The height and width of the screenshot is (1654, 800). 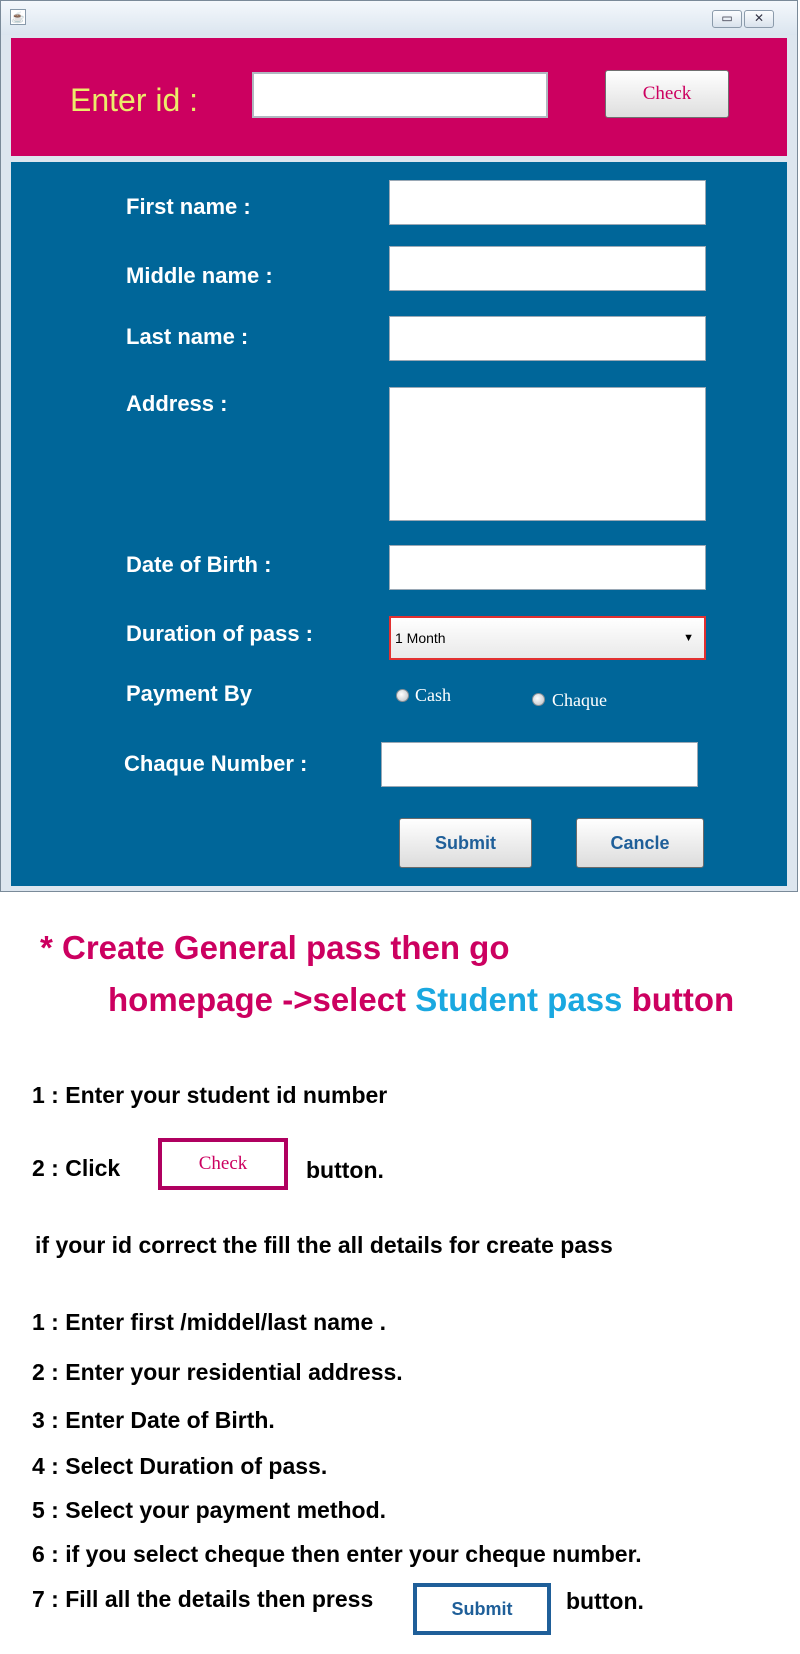 I want to click on example-check-button: Check, so click(x=223, y=1164).